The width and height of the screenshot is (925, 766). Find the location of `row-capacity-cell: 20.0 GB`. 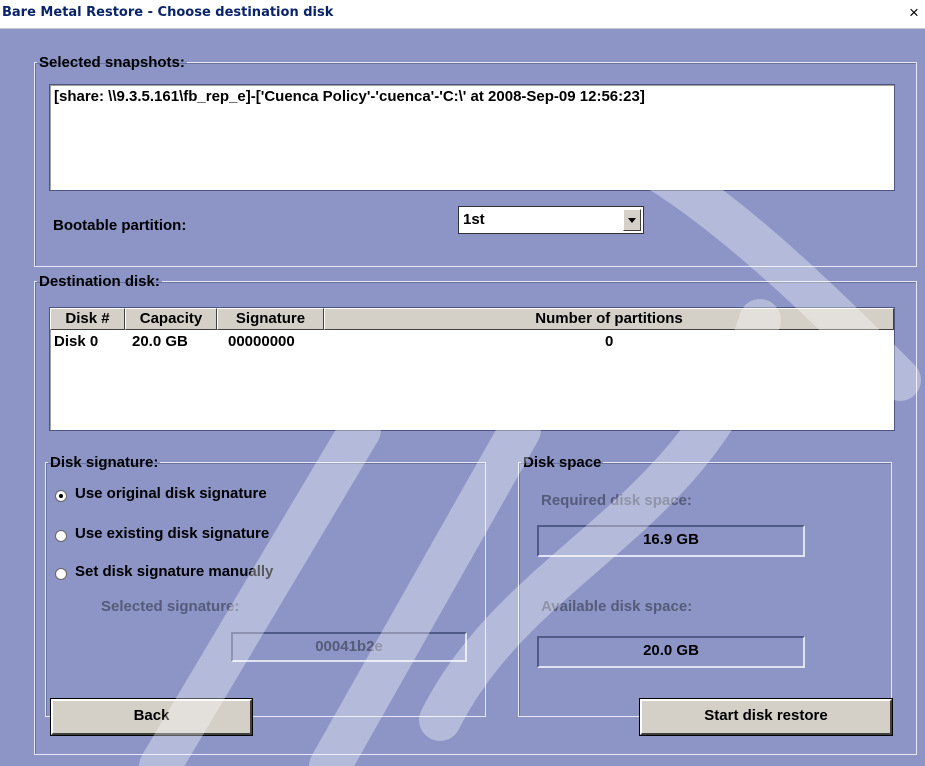

row-capacity-cell: 20.0 GB is located at coordinates (160, 341).